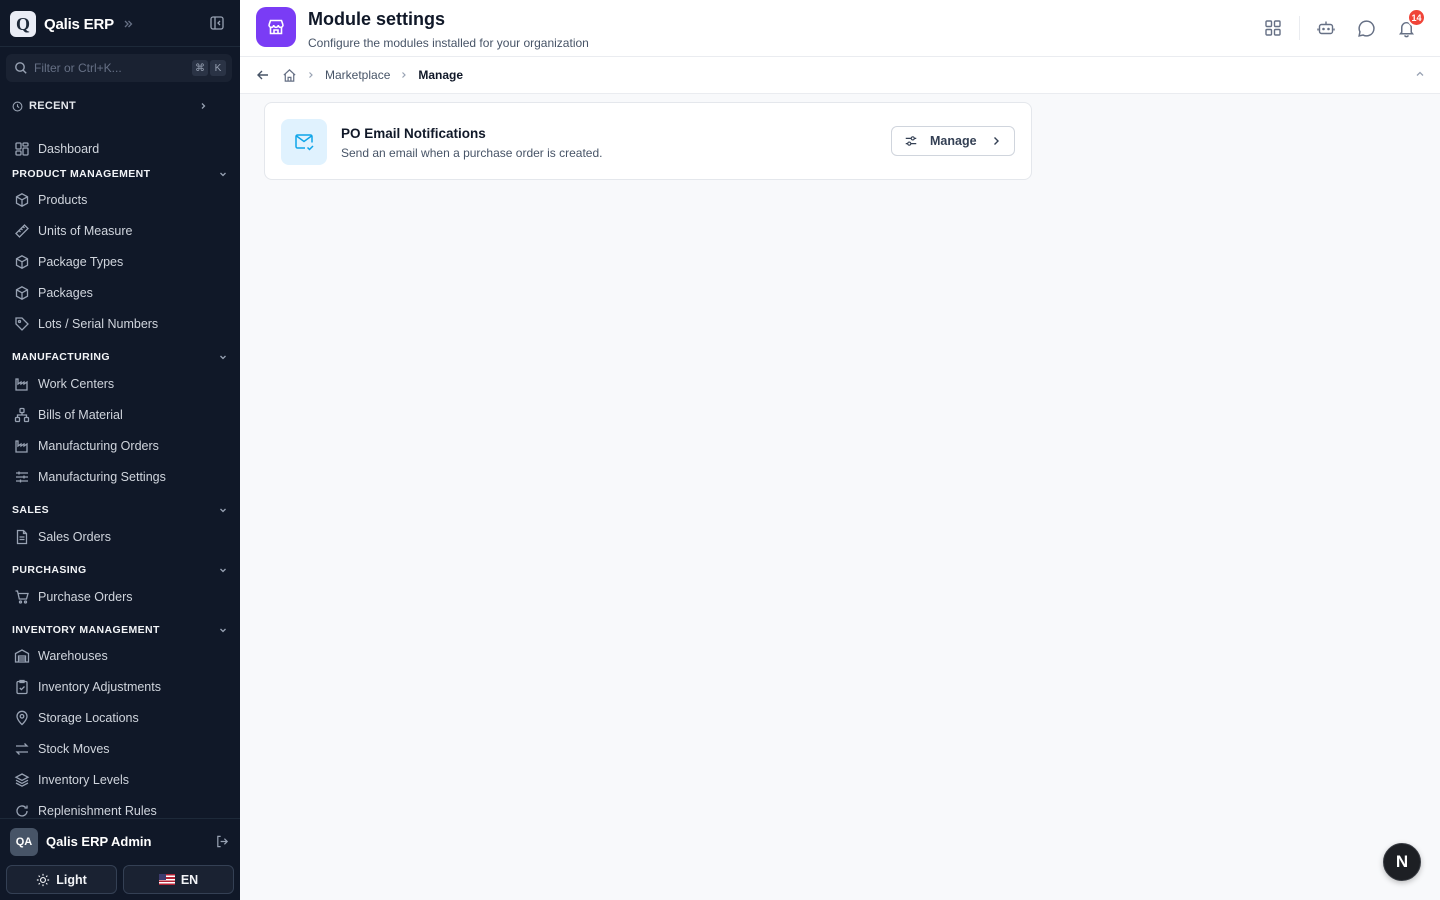 This screenshot has width=1440, height=900. Describe the element at coordinates (24, 841) in the screenshot. I see `avatar: QA` at that location.